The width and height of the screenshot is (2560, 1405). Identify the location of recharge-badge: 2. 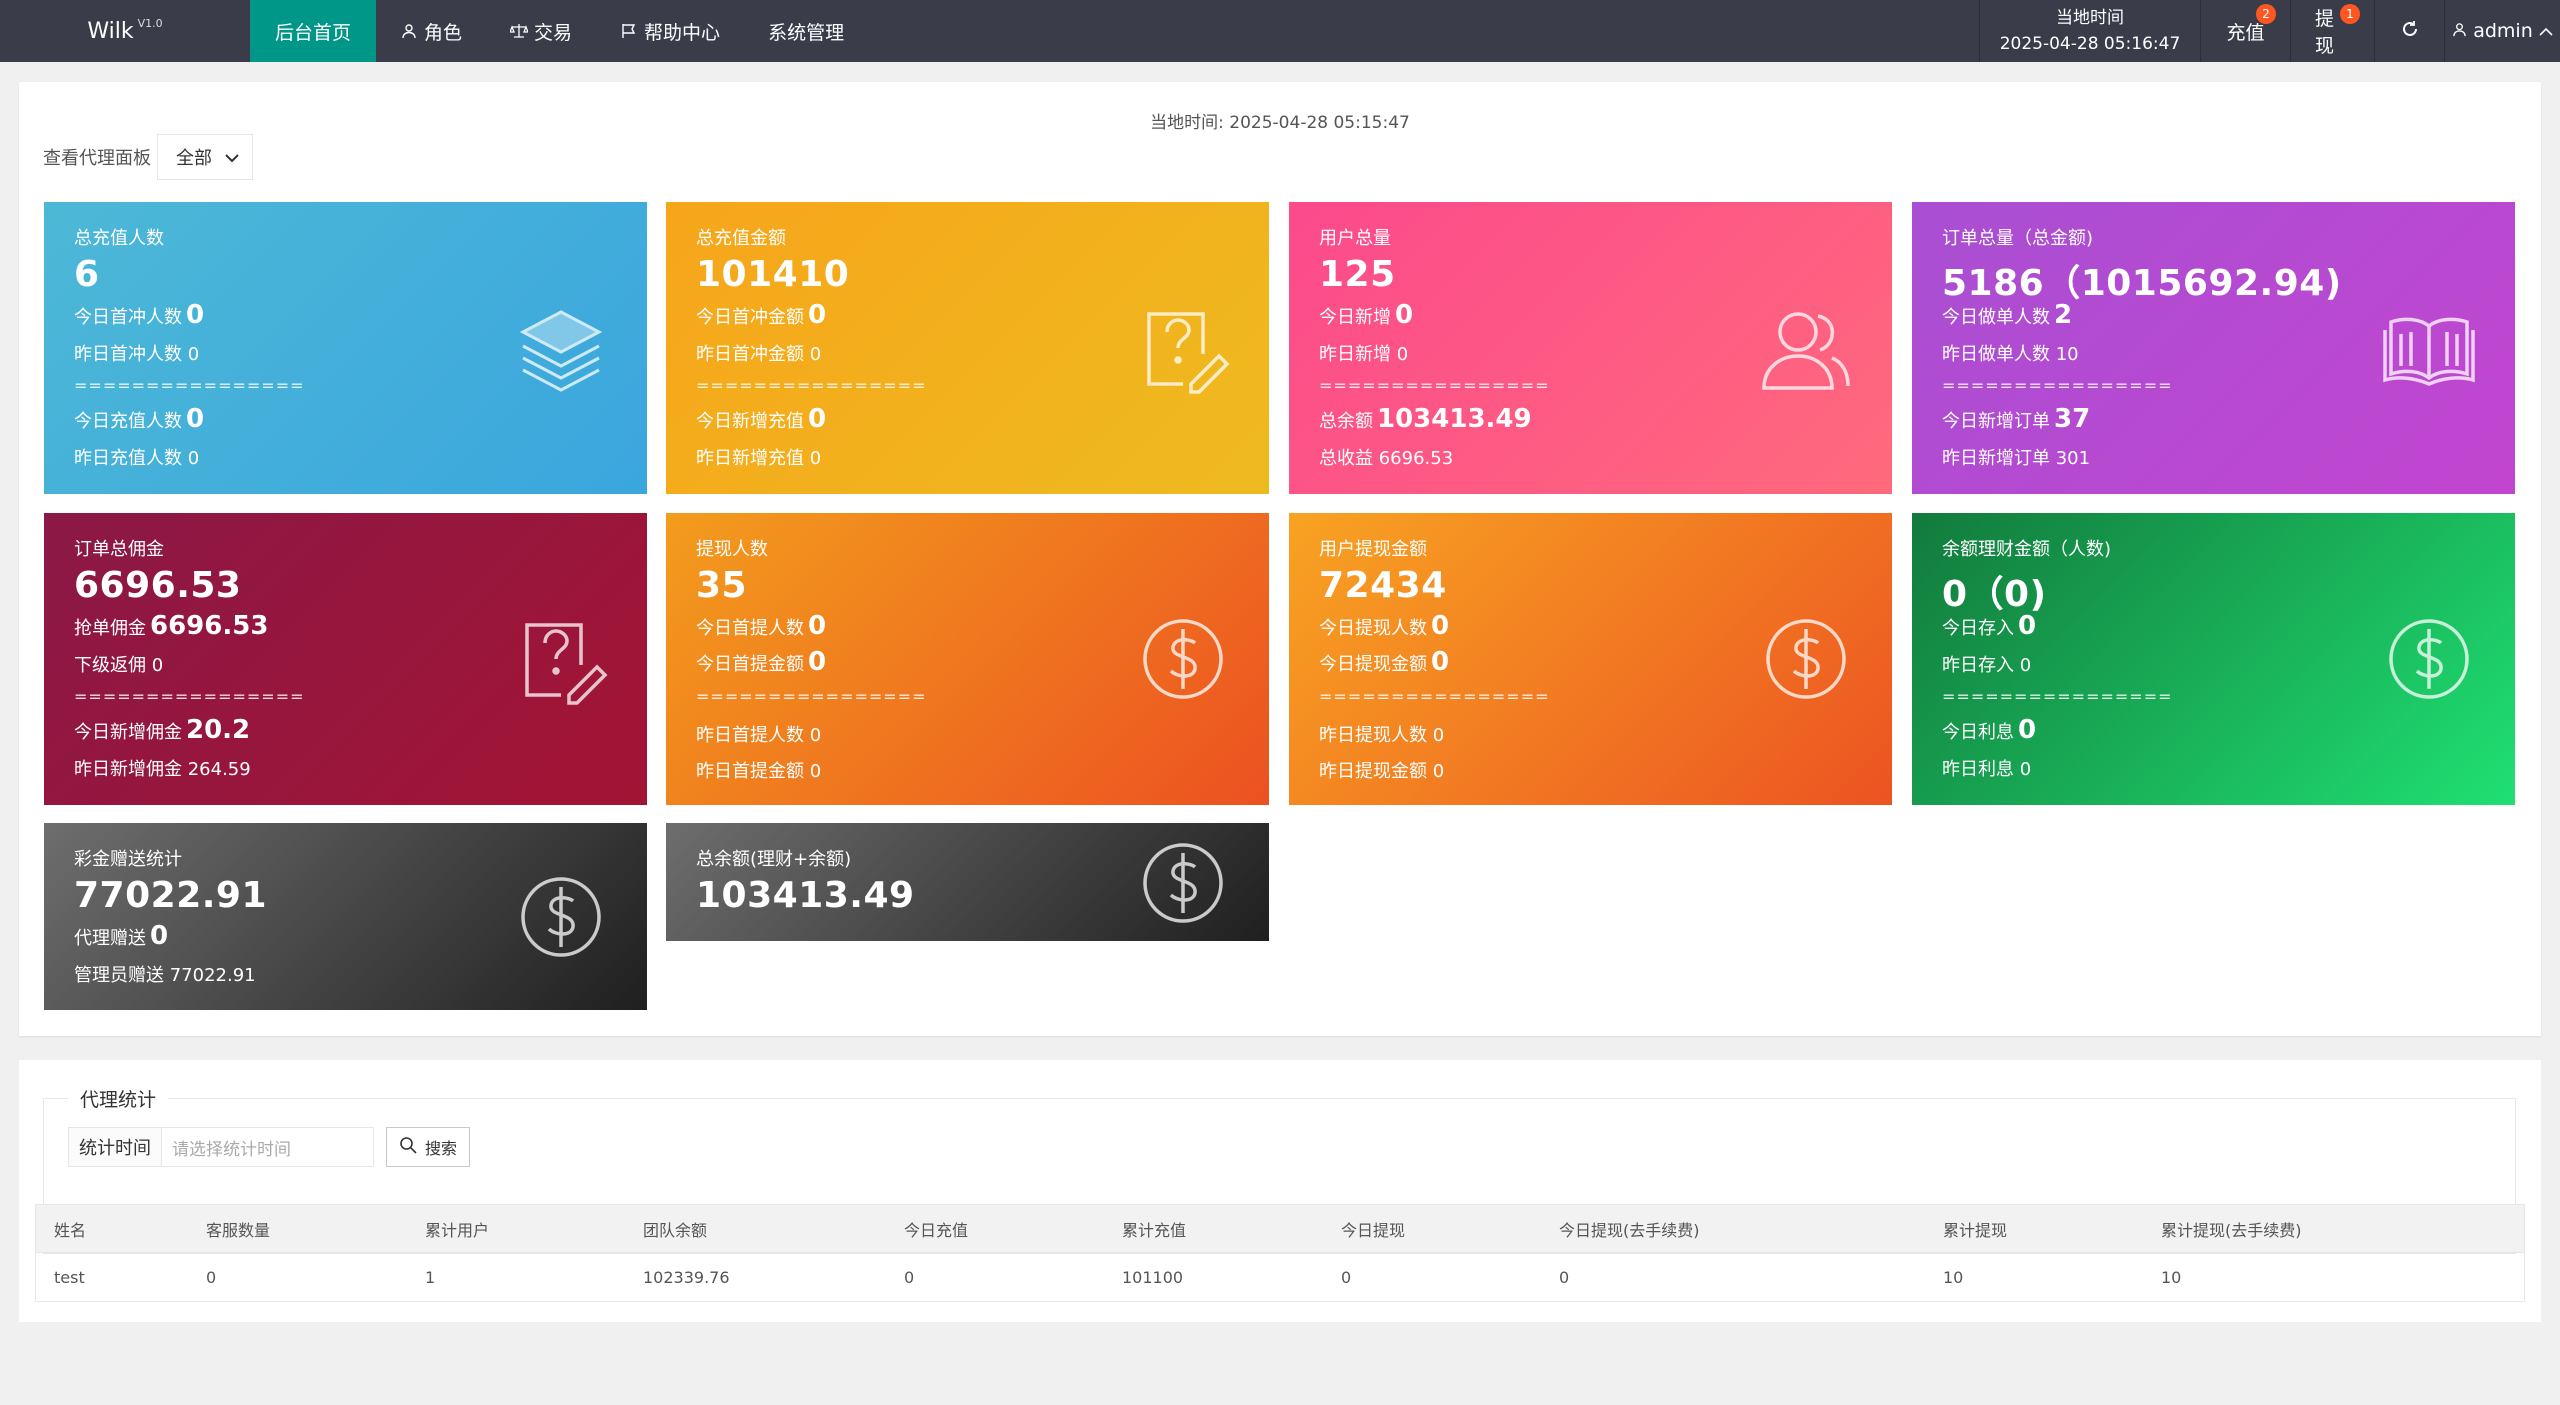
(2266, 14).